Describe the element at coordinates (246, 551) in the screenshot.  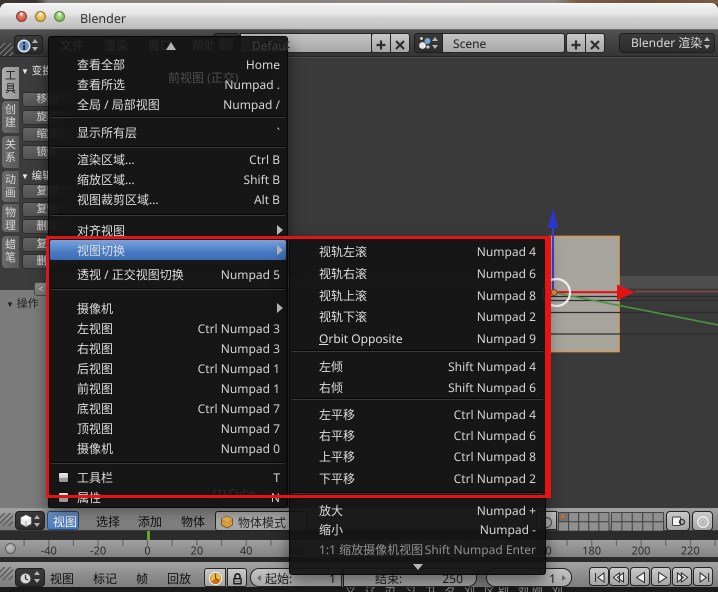
I see `svg-text: 40` at that location.